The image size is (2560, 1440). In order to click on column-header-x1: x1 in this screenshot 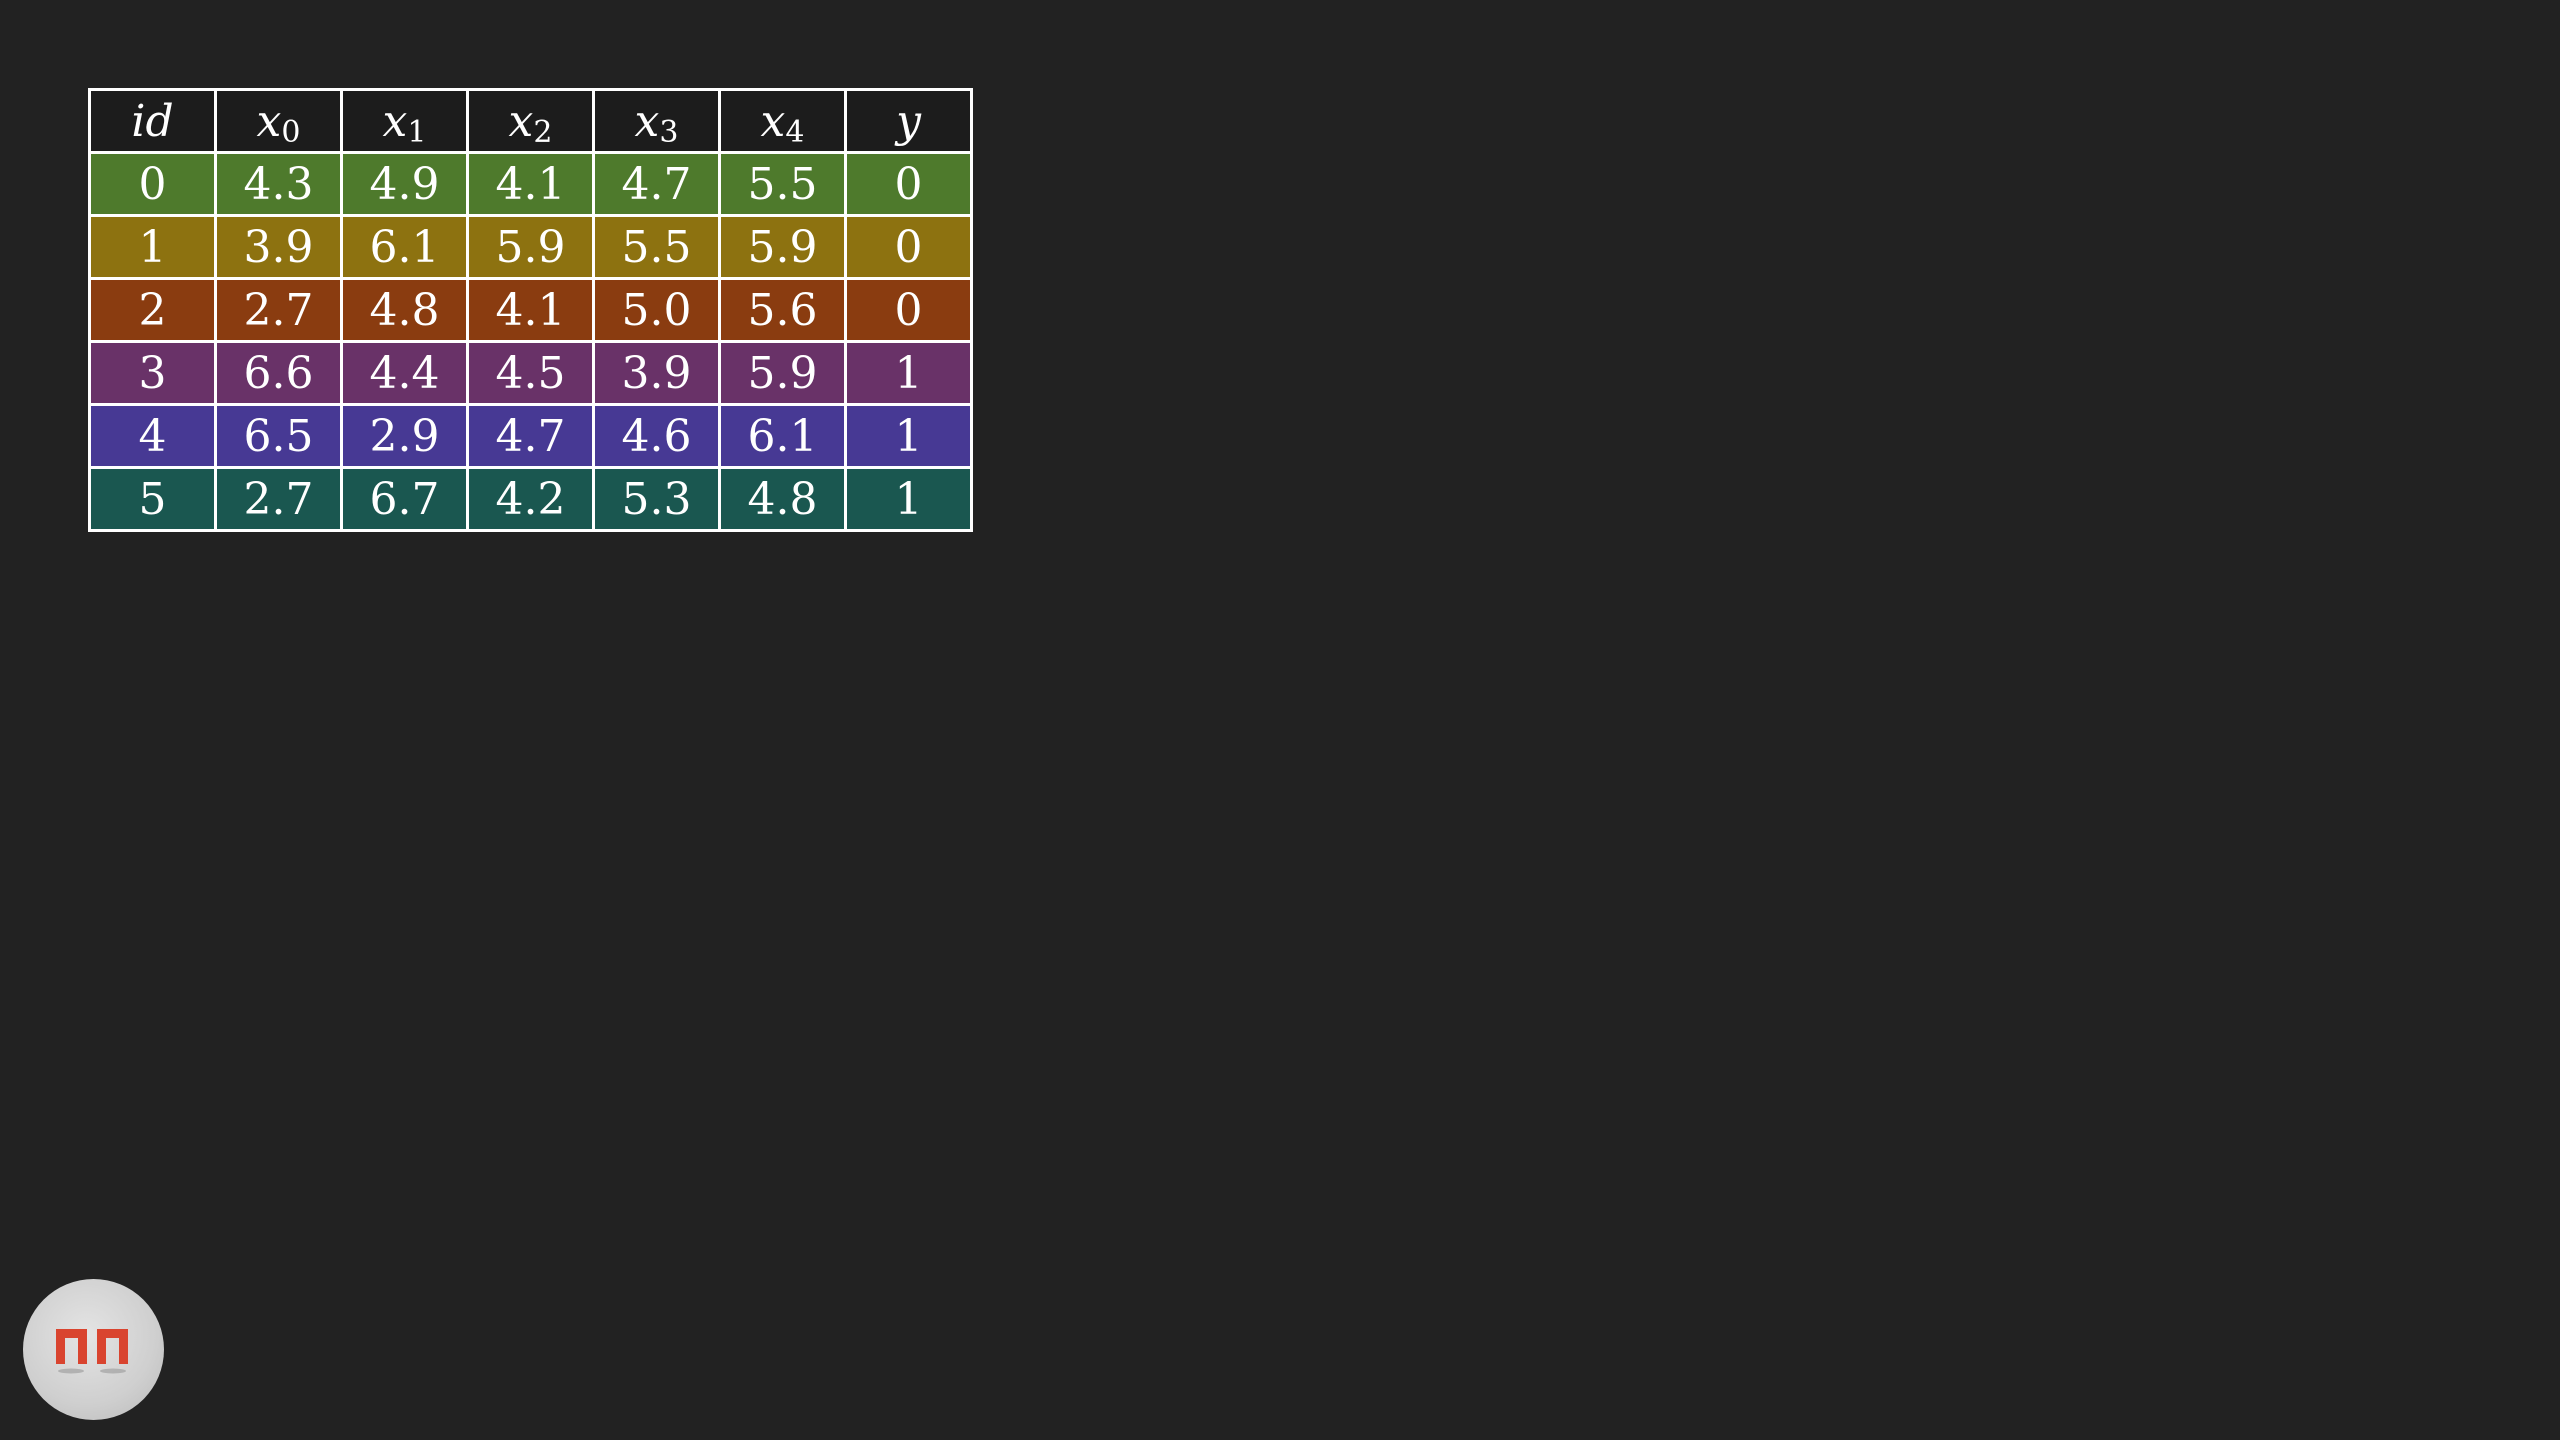, I will do `click(404, 121)`.